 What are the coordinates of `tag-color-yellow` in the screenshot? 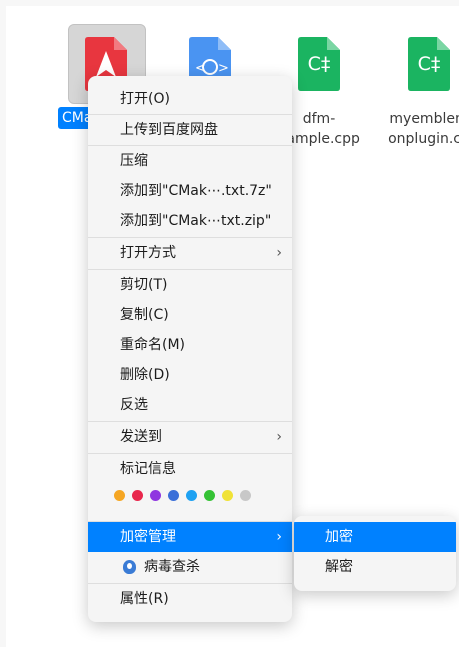 It's located at (227, 495).